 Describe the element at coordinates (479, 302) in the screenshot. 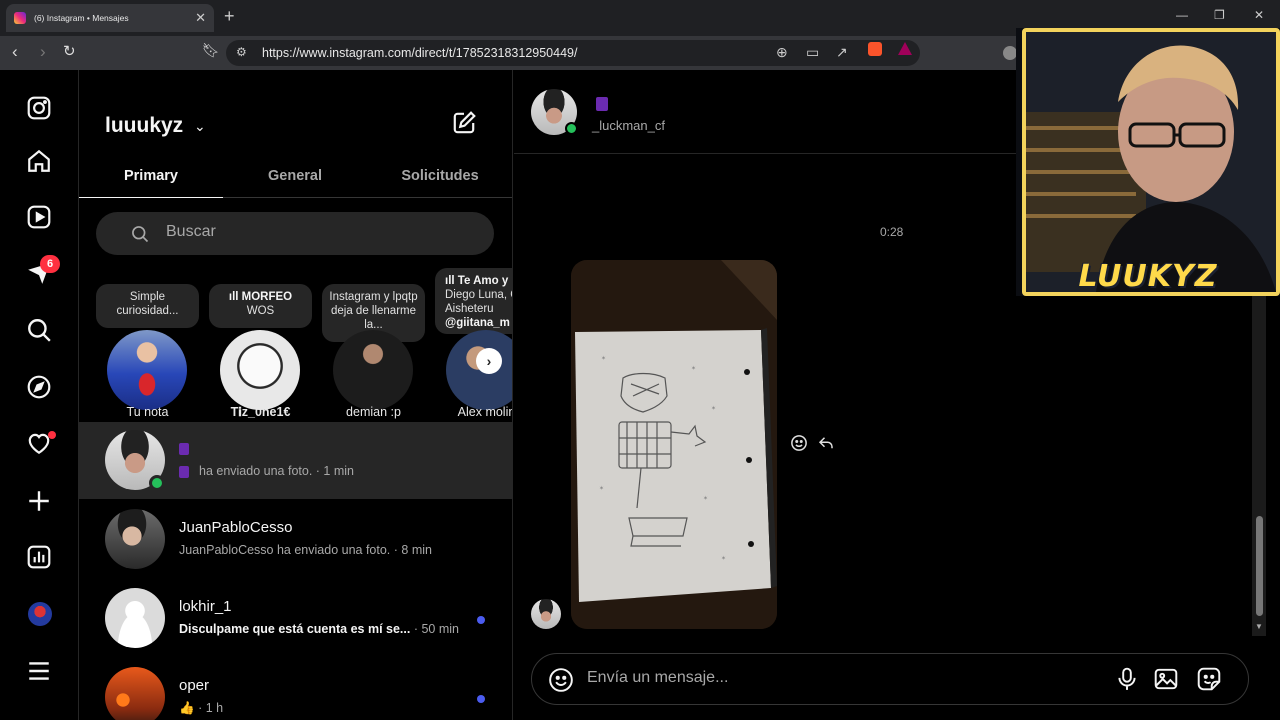

I see `note-text: Diego Luna, C Aisheteru` at that location.